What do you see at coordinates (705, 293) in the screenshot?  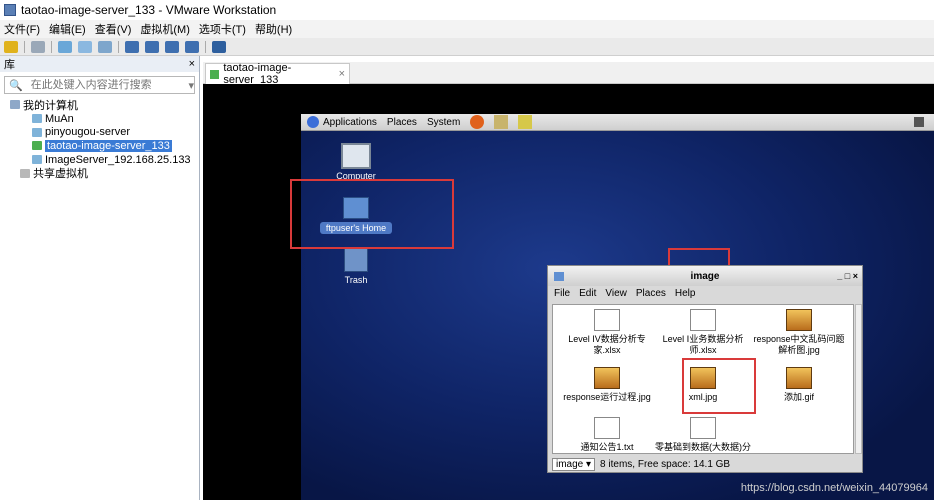 I see `file-manager-menubar: File Edit View Places Help` at bounding box center [705, 293].